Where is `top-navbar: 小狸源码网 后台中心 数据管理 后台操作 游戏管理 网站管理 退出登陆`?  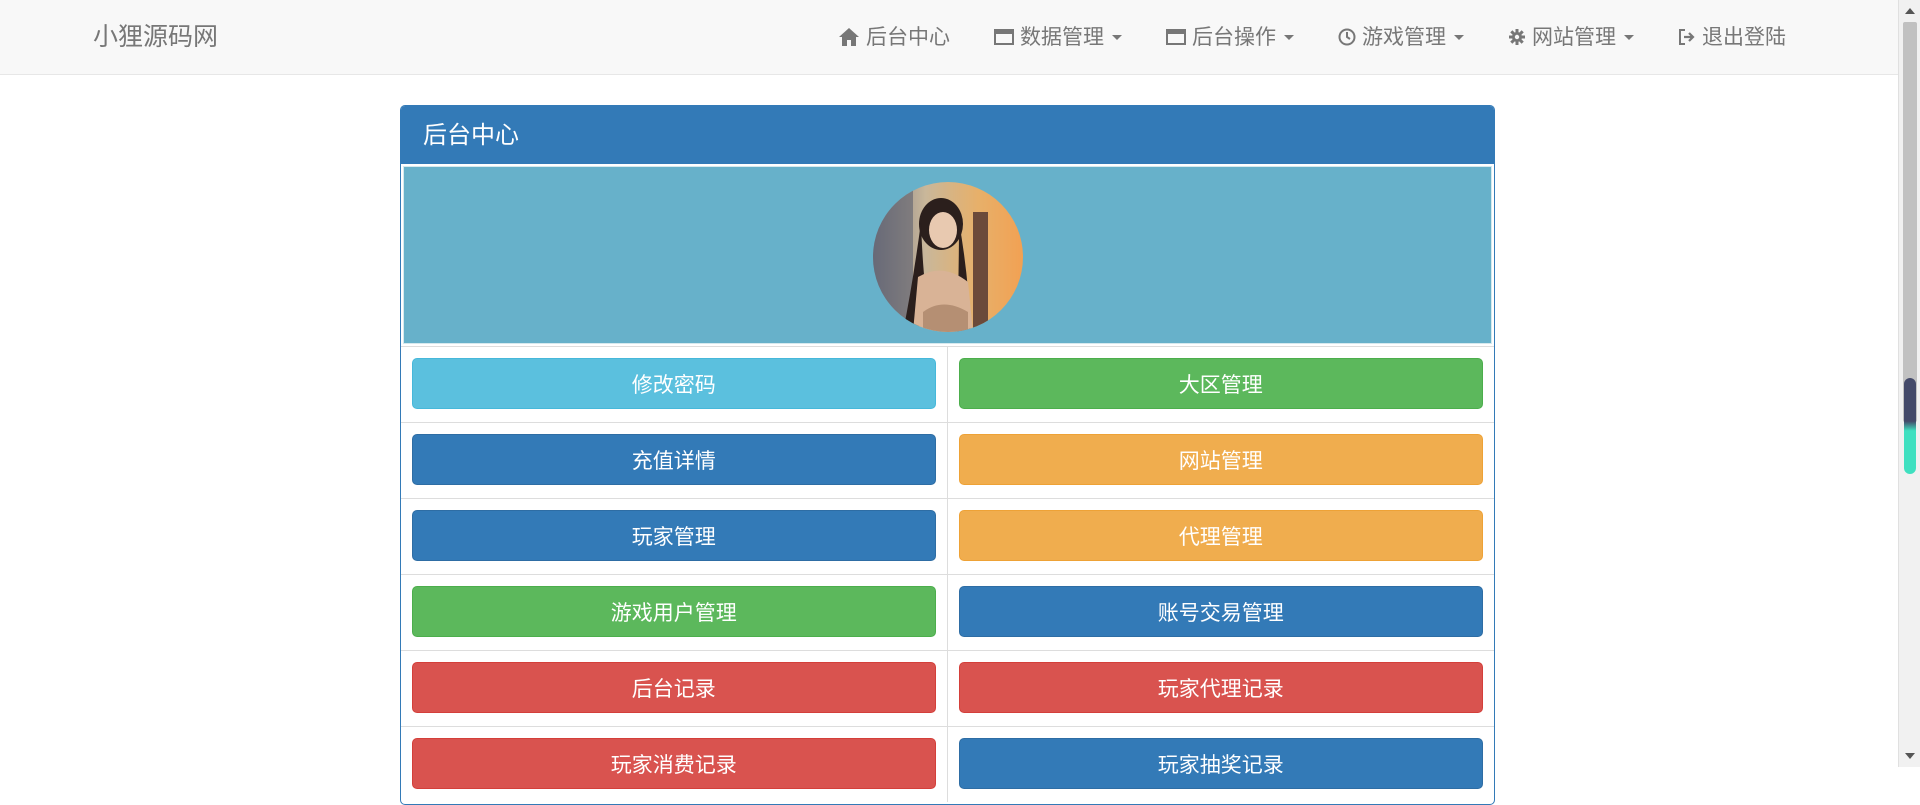 top-navbar: 小狸源码网 后台中心 数据管理 后台操作 游戏管理 网站管理 退出登陆 is located at coordinates (949, 37).